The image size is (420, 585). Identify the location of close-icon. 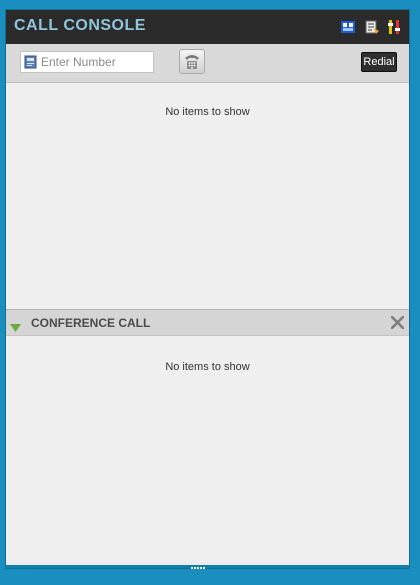
(397, 324).